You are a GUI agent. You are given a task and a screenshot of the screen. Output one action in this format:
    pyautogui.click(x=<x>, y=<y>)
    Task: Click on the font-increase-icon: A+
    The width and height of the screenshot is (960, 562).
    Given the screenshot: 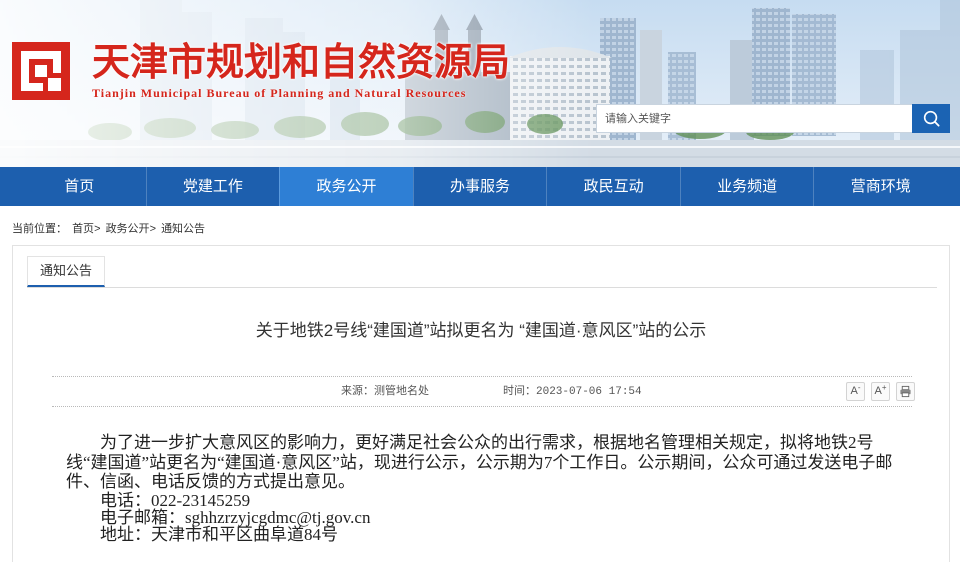 What is the action you would take?
    pyautogui.click(x=880, y=390)
    